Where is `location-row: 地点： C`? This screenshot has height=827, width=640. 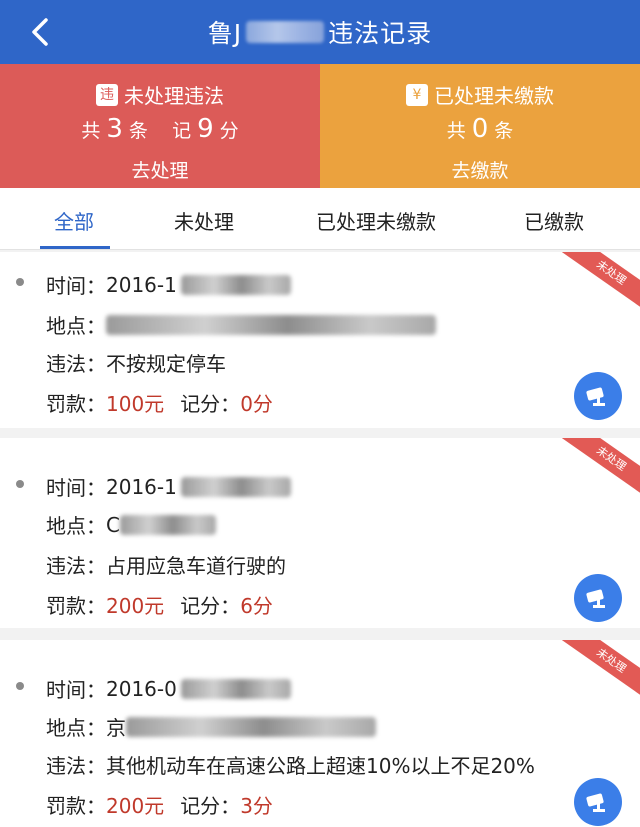
location-row: 地点： C is located at coordinates (131, 524).